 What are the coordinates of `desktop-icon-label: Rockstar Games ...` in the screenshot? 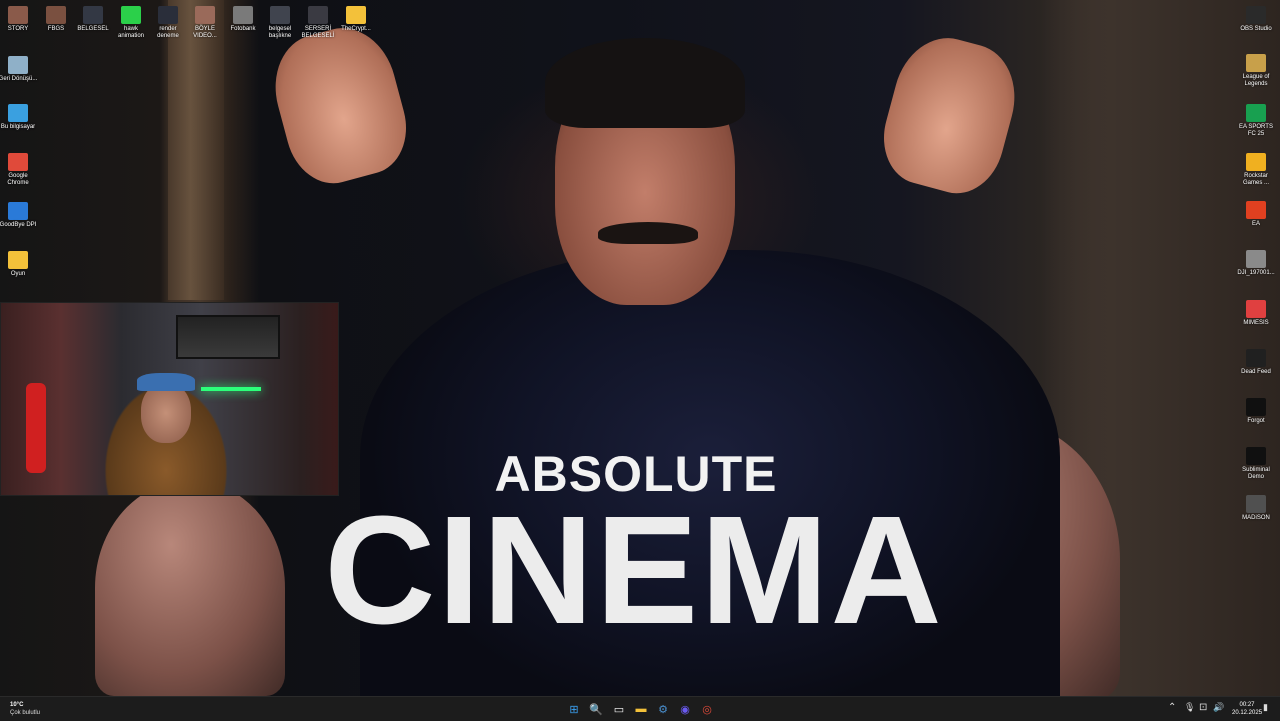 It's located at (1255, 179).